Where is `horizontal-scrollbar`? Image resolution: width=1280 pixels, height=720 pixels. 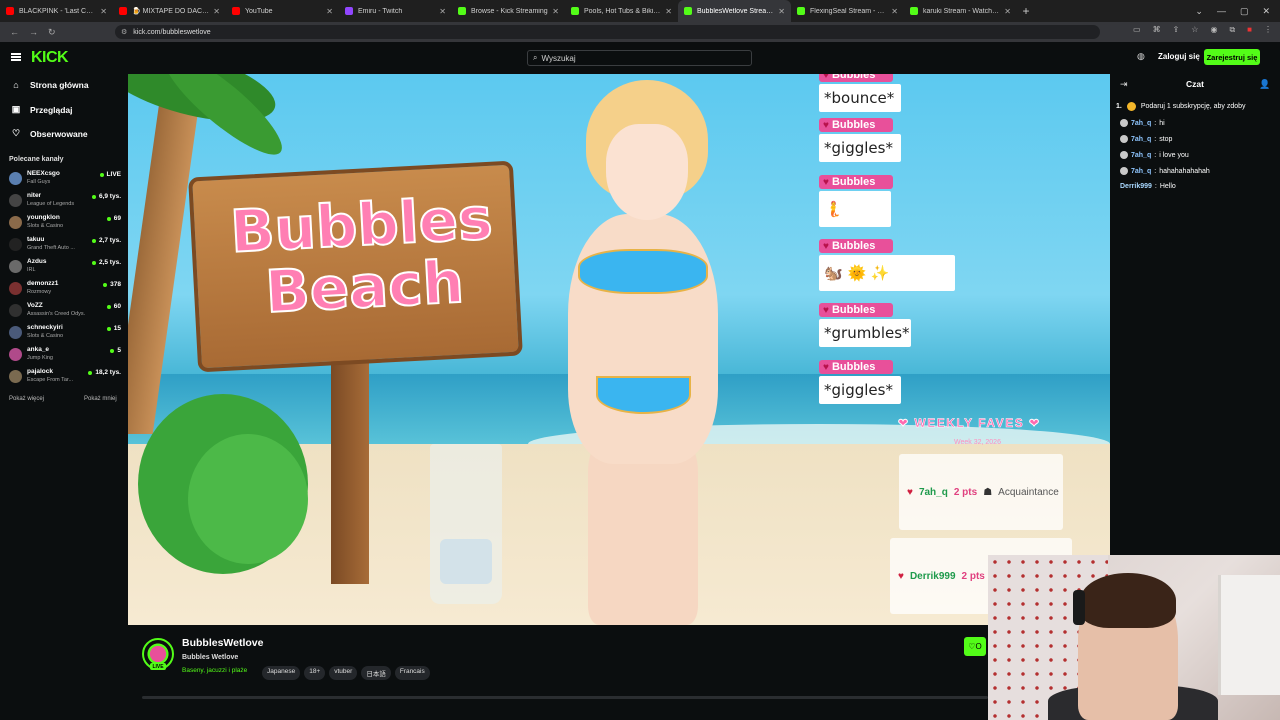 horizontal-scrollbar is located at coordinates (565, 697).